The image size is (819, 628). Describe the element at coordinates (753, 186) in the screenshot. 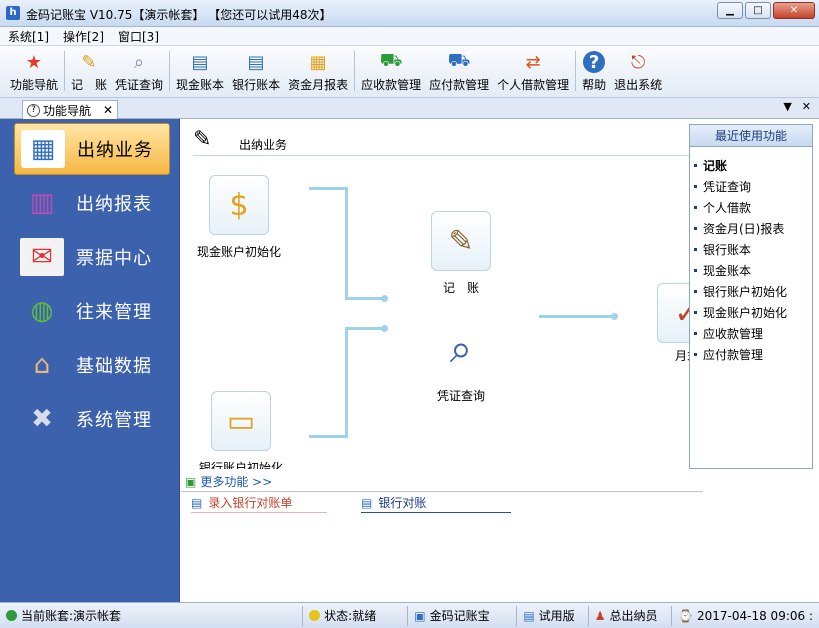

I see `recent-item: 凭证查询` at that location.